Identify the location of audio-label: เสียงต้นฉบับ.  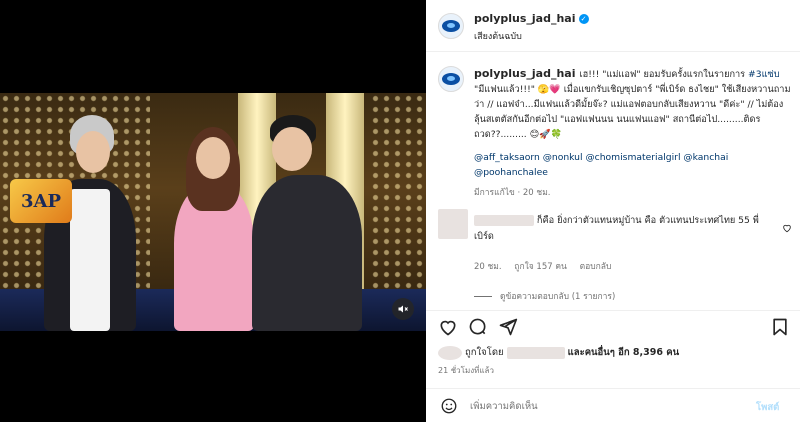
(498, 36).